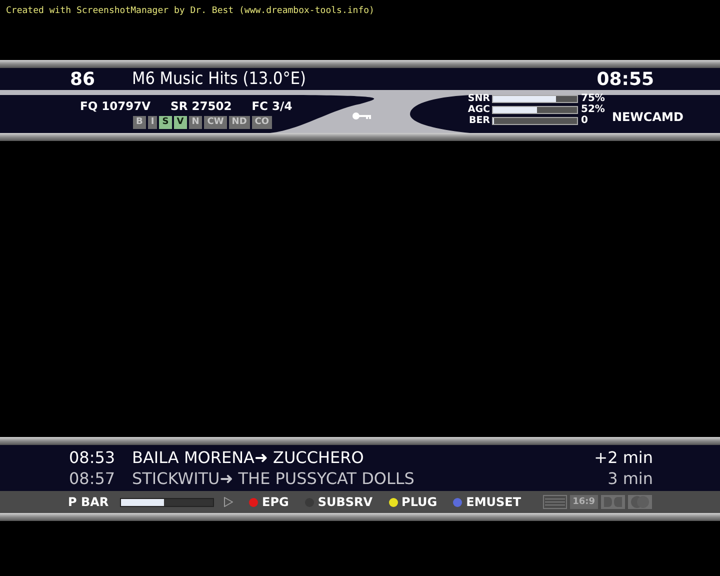  What do you see at coordinates (420, 502) in the screenshot?
I see `color-key-label: PLUG` at bounding box center [420, 502].